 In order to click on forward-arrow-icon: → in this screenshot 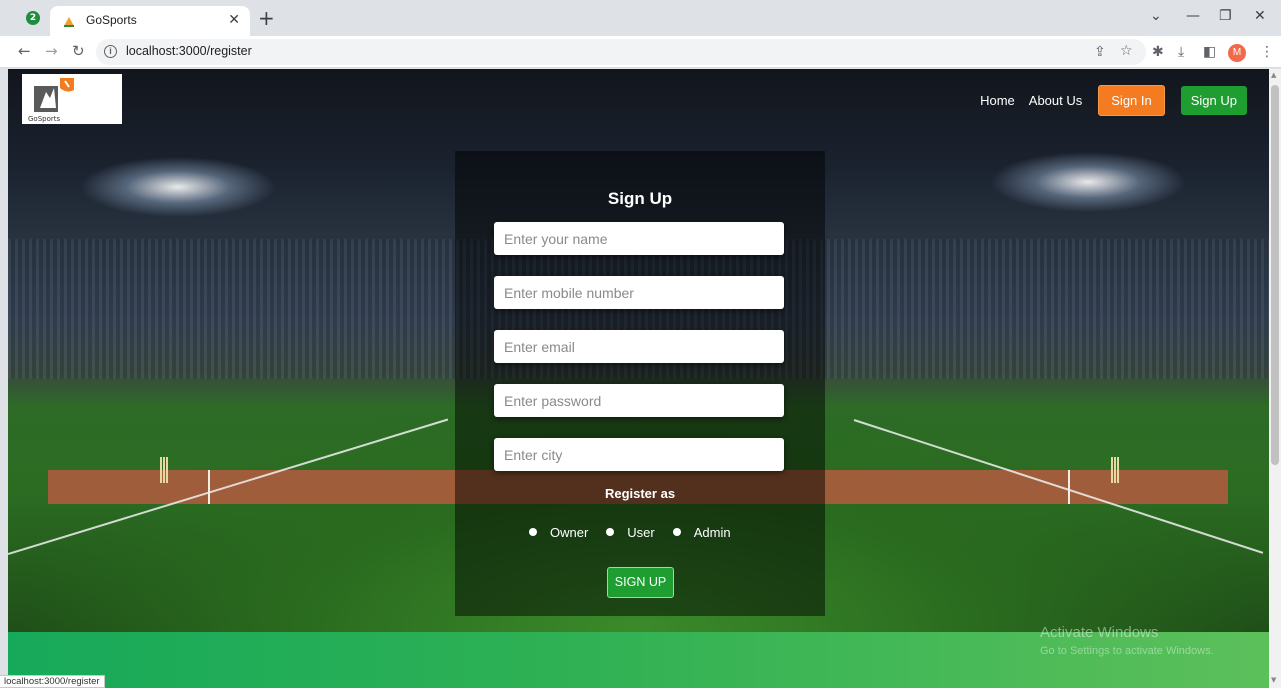, I will do `click(51, 51)`.